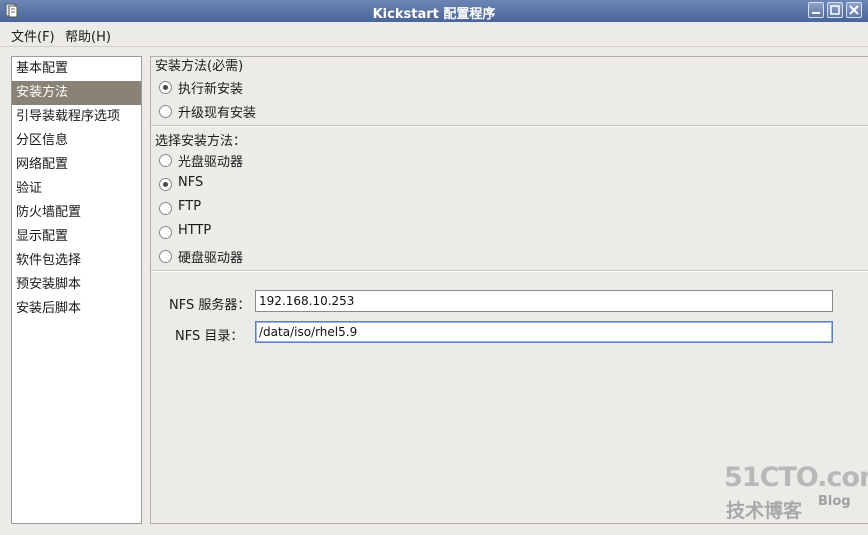 The image size is (868, 535). Describe the element at coordinates (76, 93) in the screenshot. I see `sidebar-item-install-method: 安装方法` at that location.